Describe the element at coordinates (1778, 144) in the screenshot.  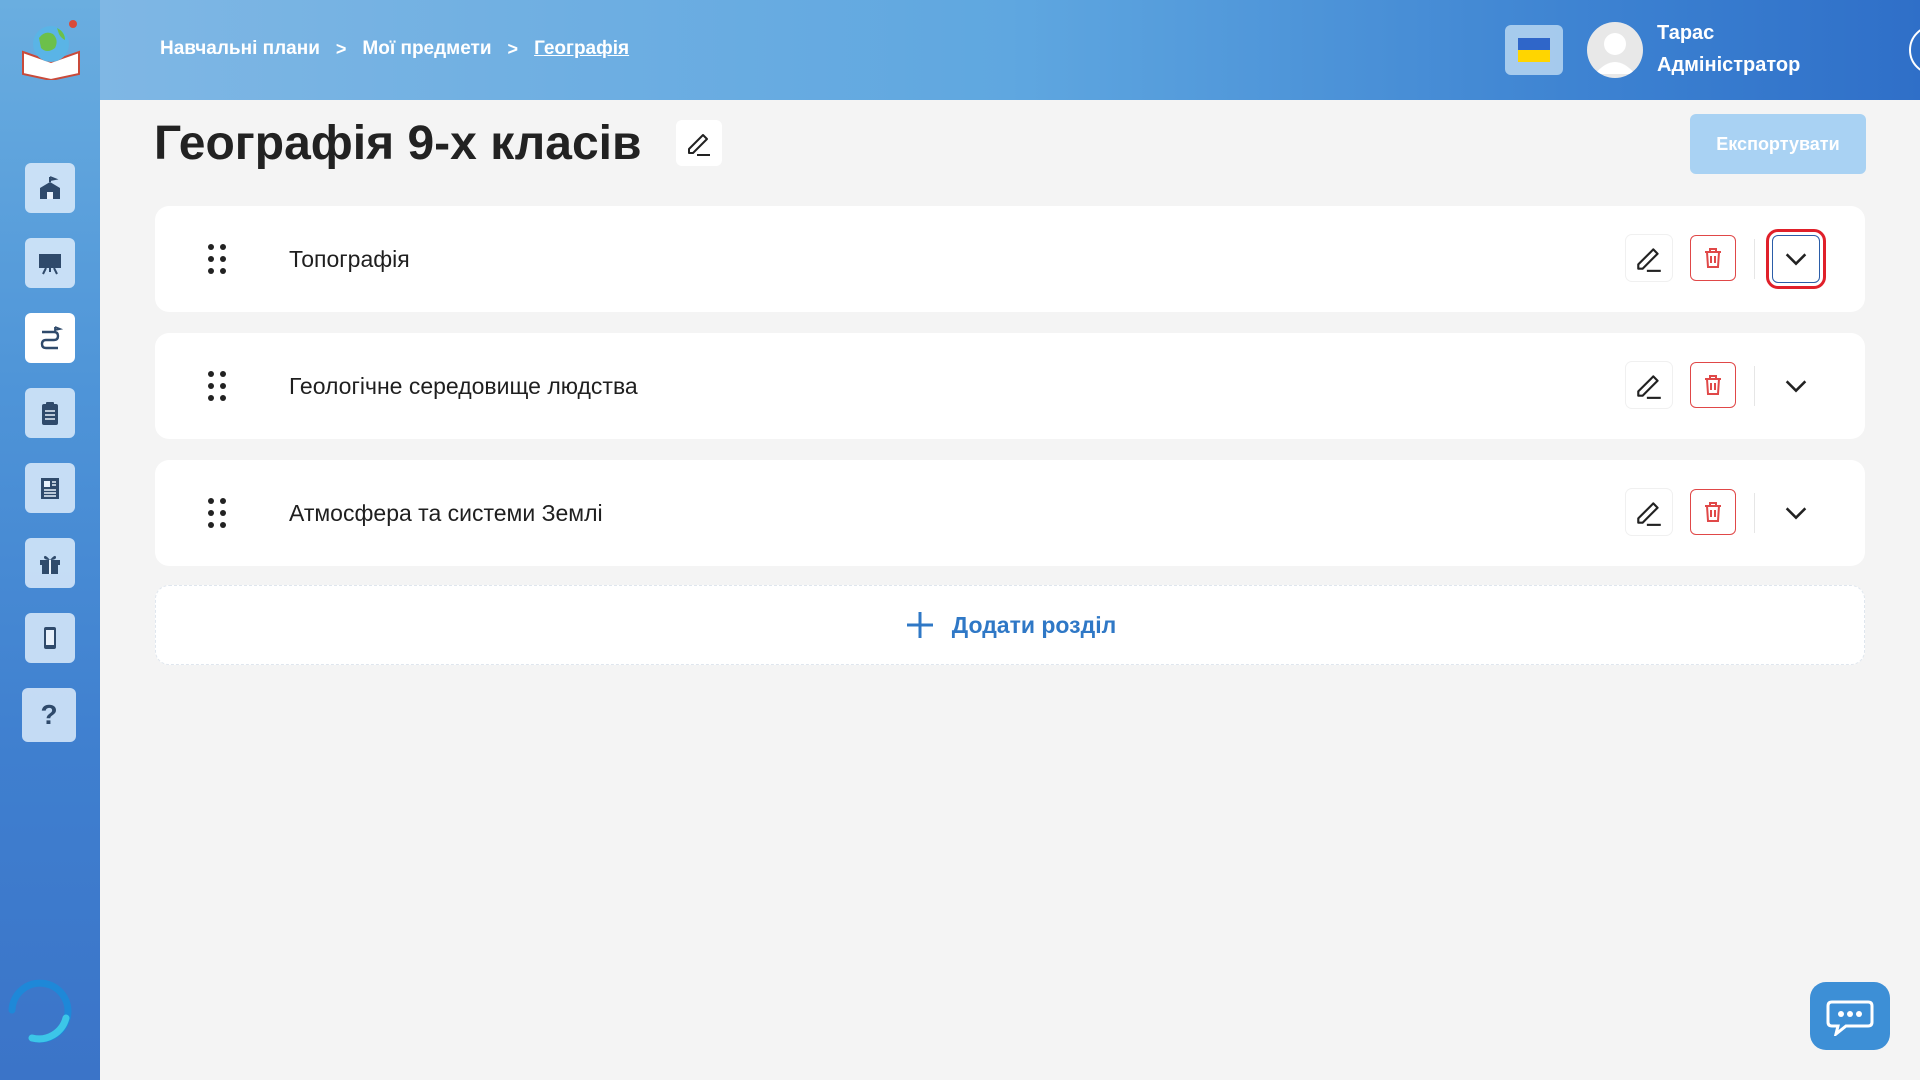
I see `export-button: Експортувати` at that location.